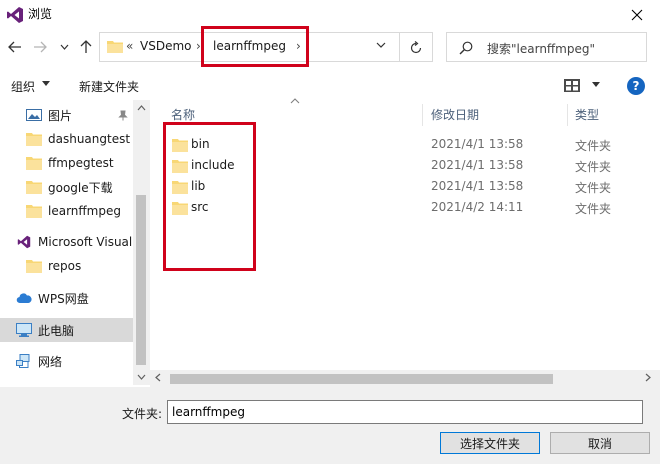 This screenshot has height=464, width=660. I want to click on back-button, so click(15, 47).